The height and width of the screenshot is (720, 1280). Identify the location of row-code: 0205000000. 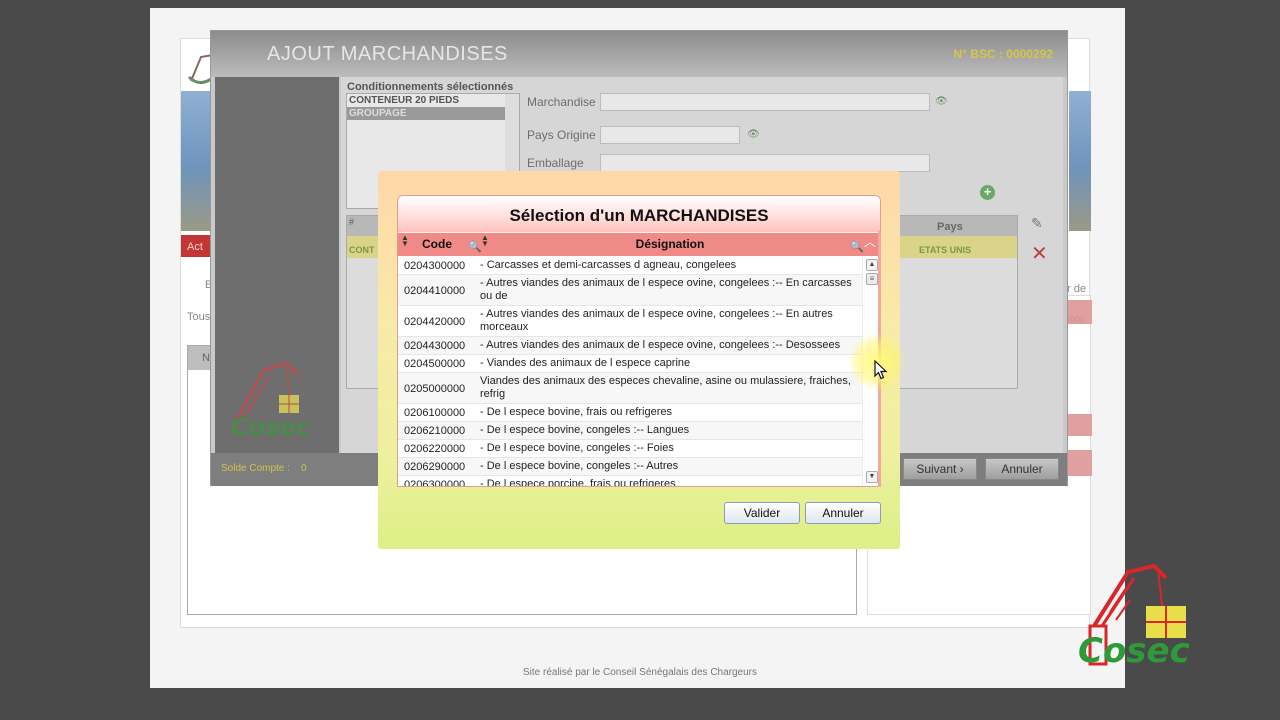
(435, 388).